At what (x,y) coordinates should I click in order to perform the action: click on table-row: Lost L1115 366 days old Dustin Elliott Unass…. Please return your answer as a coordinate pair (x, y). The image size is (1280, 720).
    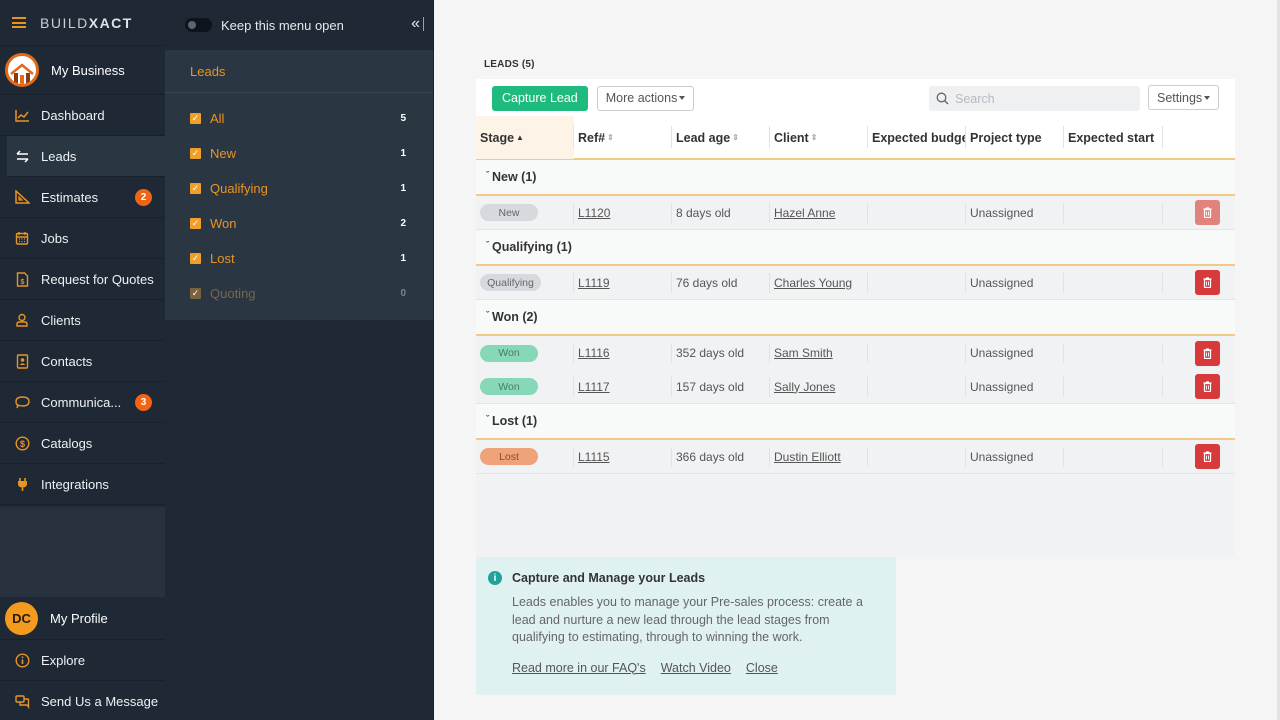
    Looking at the image, I should click on (855, 457).